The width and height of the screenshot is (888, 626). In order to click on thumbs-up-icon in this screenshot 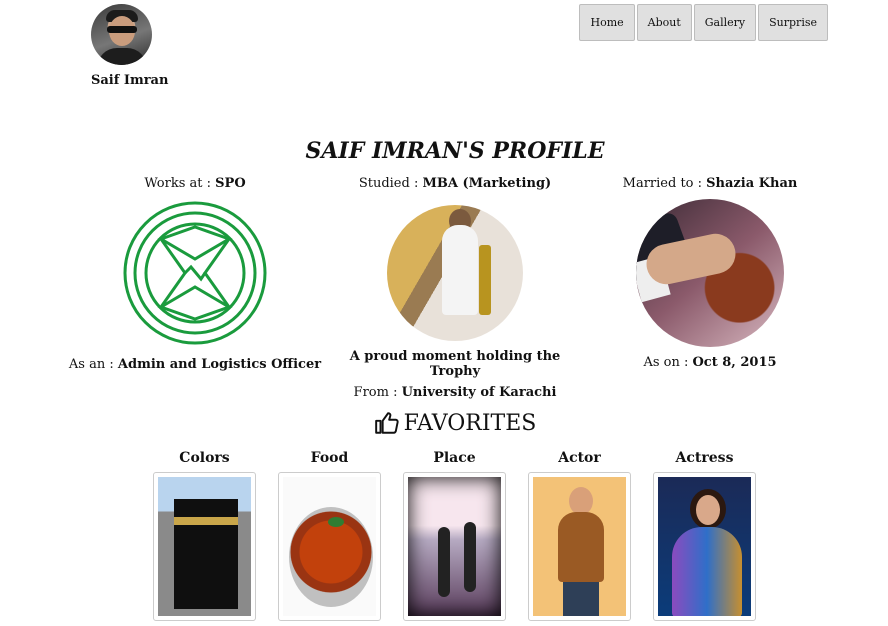, I will do `click(386, 423)`.